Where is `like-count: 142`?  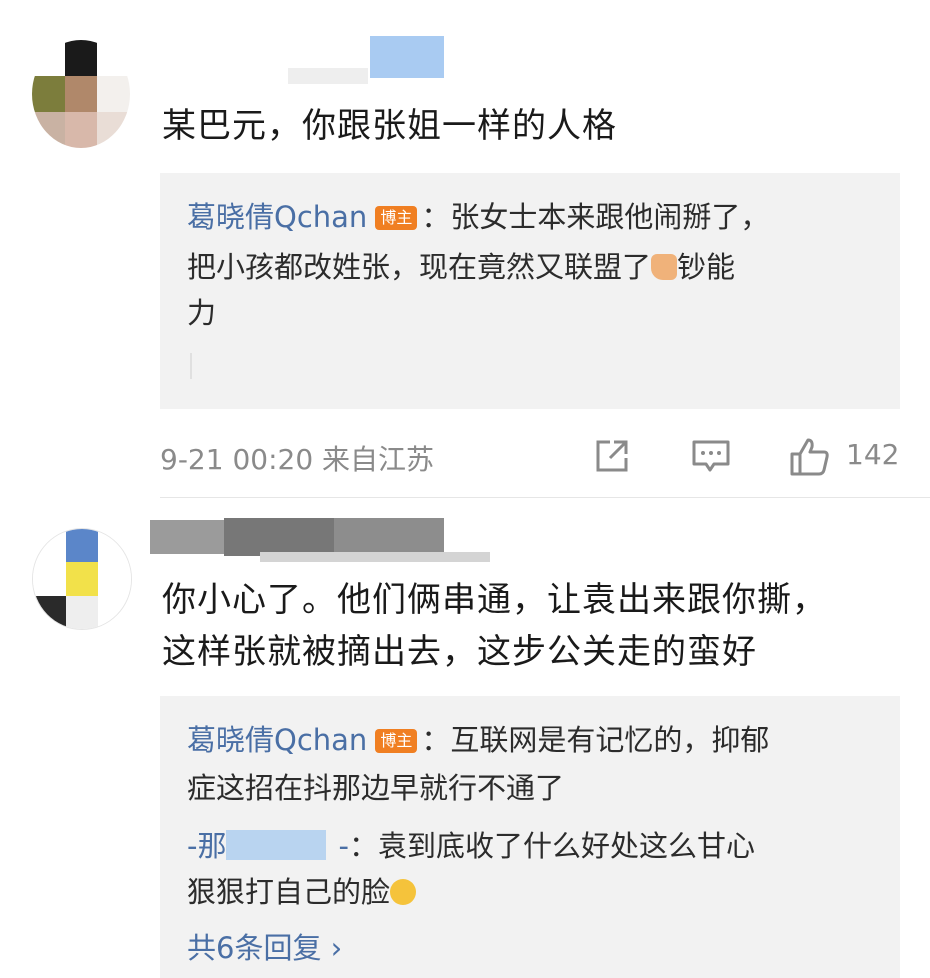 like-count: 142 is located at coordinates (873, 454).